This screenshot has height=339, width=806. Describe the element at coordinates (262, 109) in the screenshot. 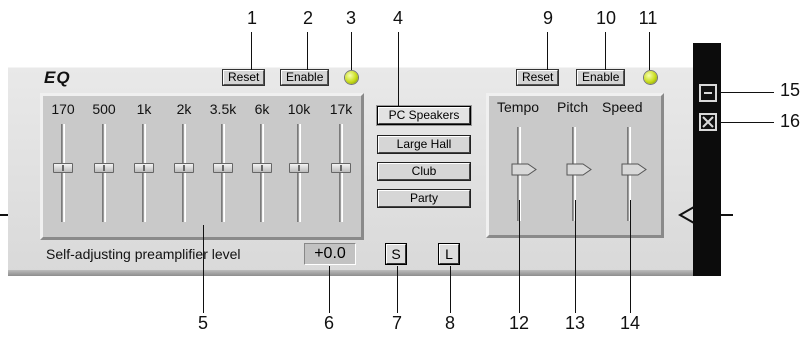

I see `eq-band-label: 6k` at that location.